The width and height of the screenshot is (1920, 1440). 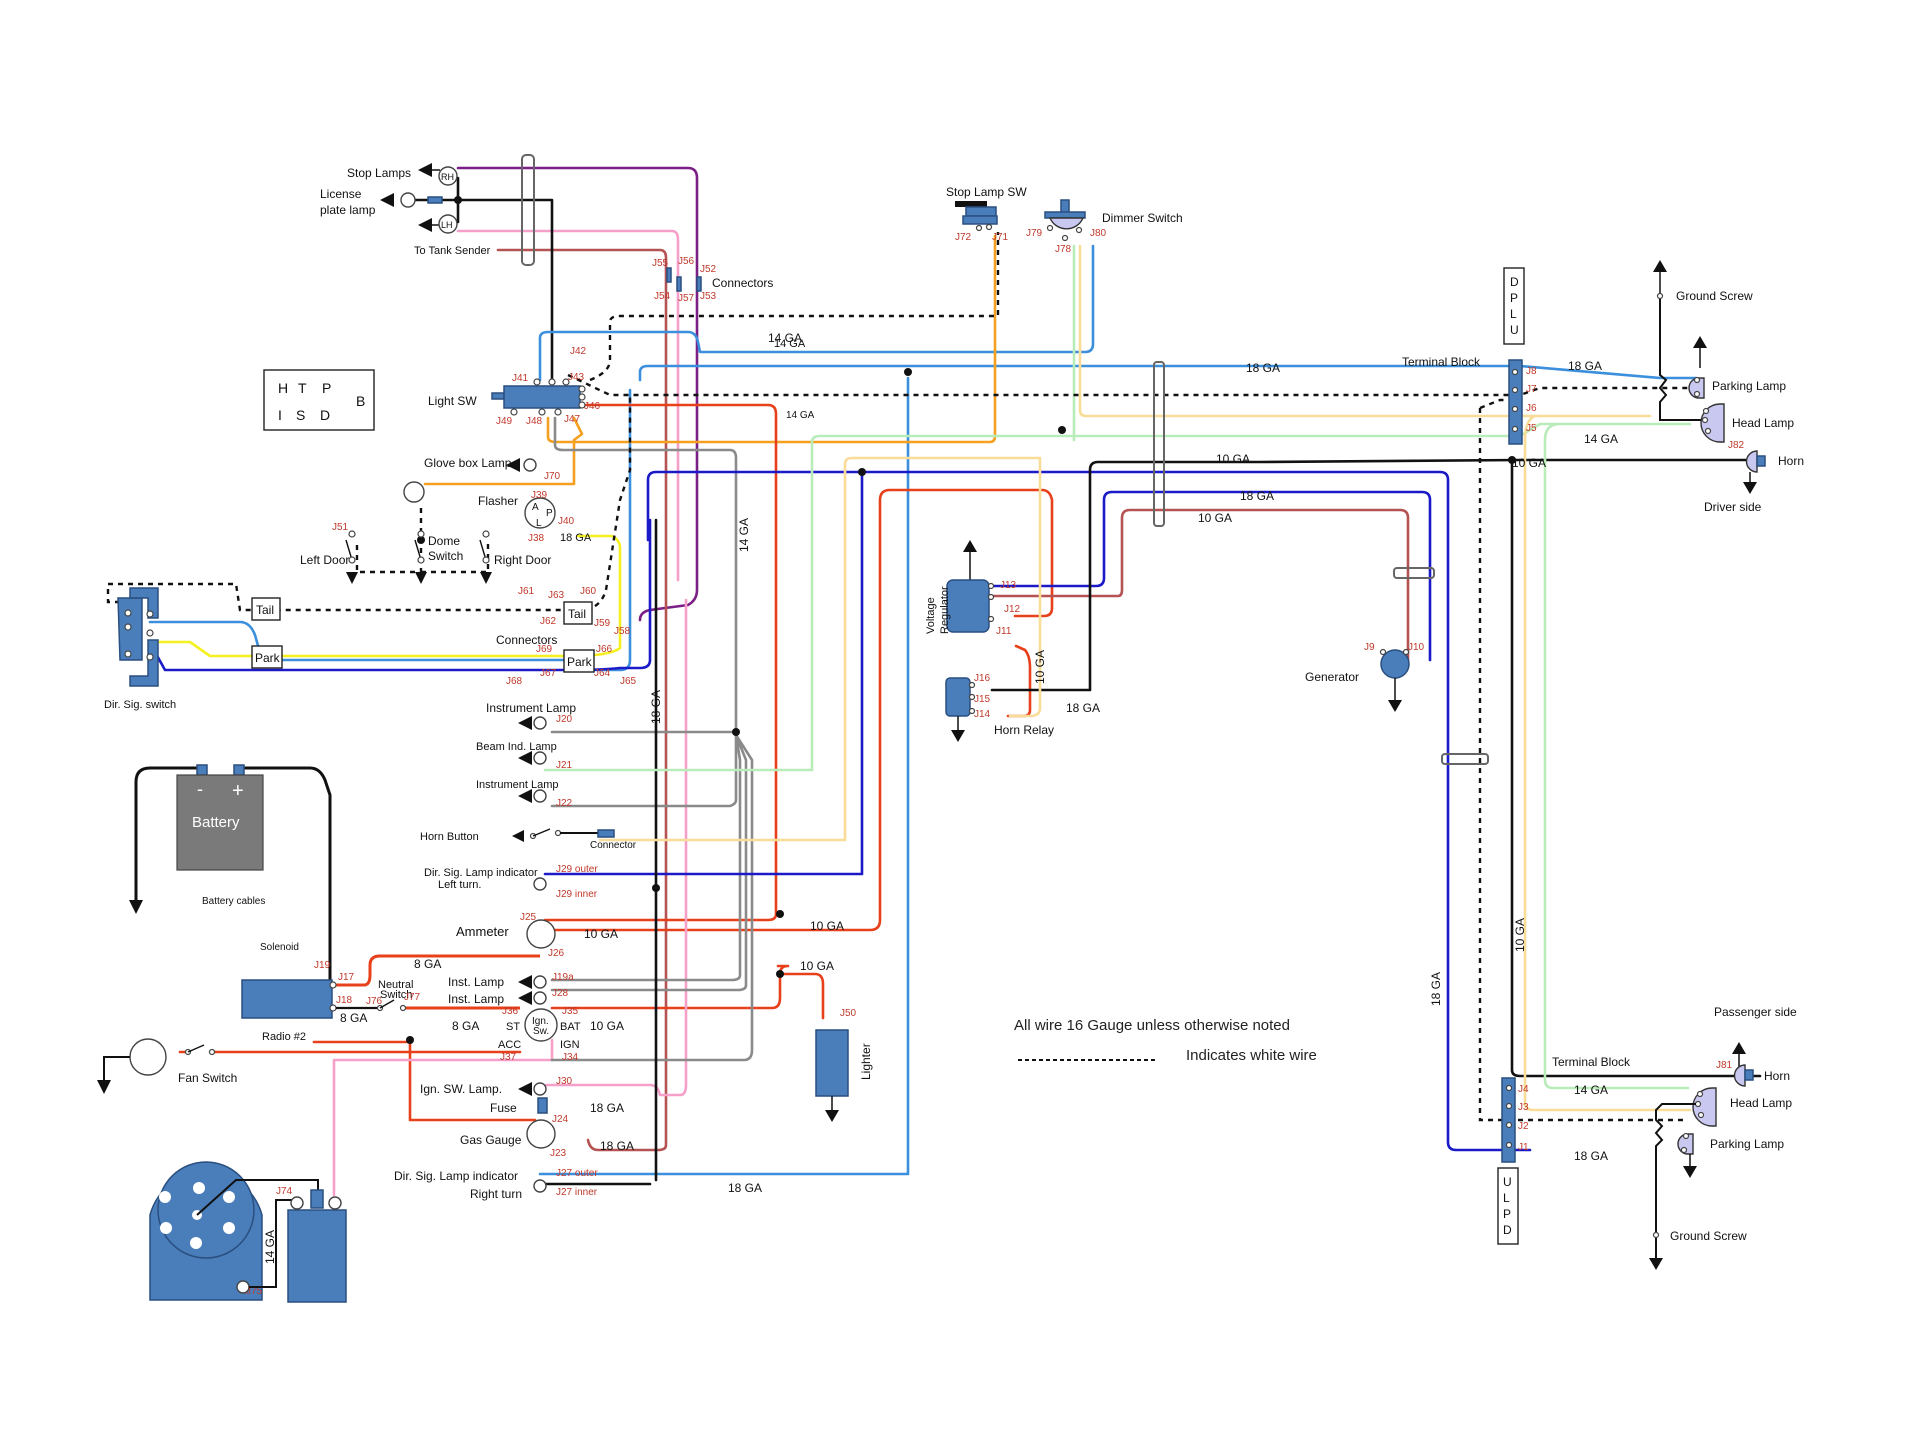 I want to click on wire-black-passenger, so click(x=1636, y=768).